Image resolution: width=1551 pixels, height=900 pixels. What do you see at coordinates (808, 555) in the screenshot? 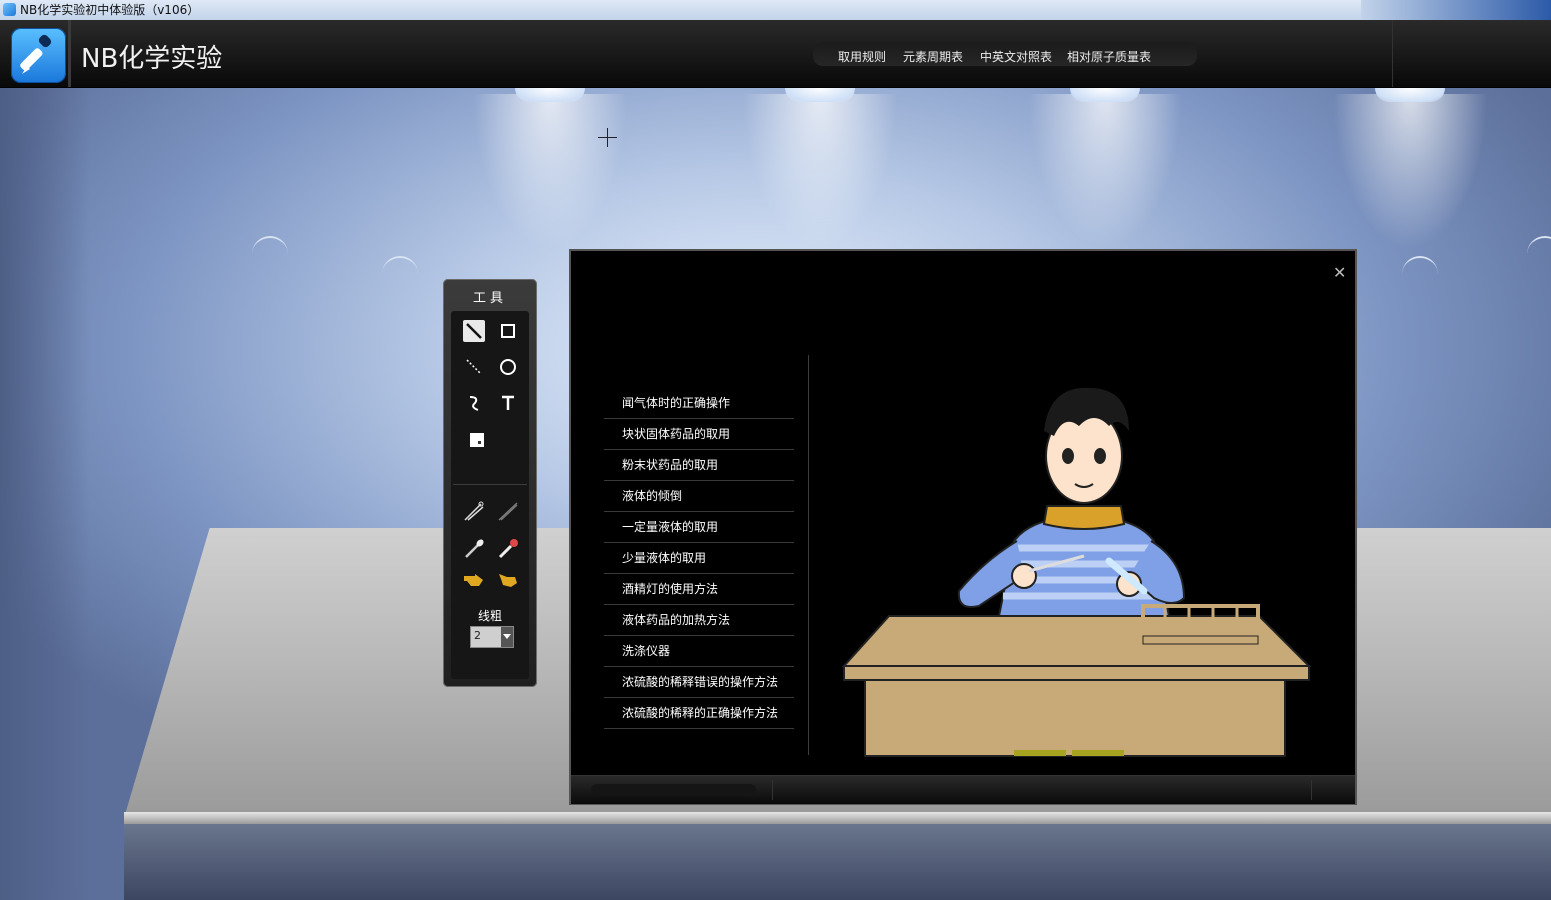
I see `menu-divider` at bounding box center [808, 555].